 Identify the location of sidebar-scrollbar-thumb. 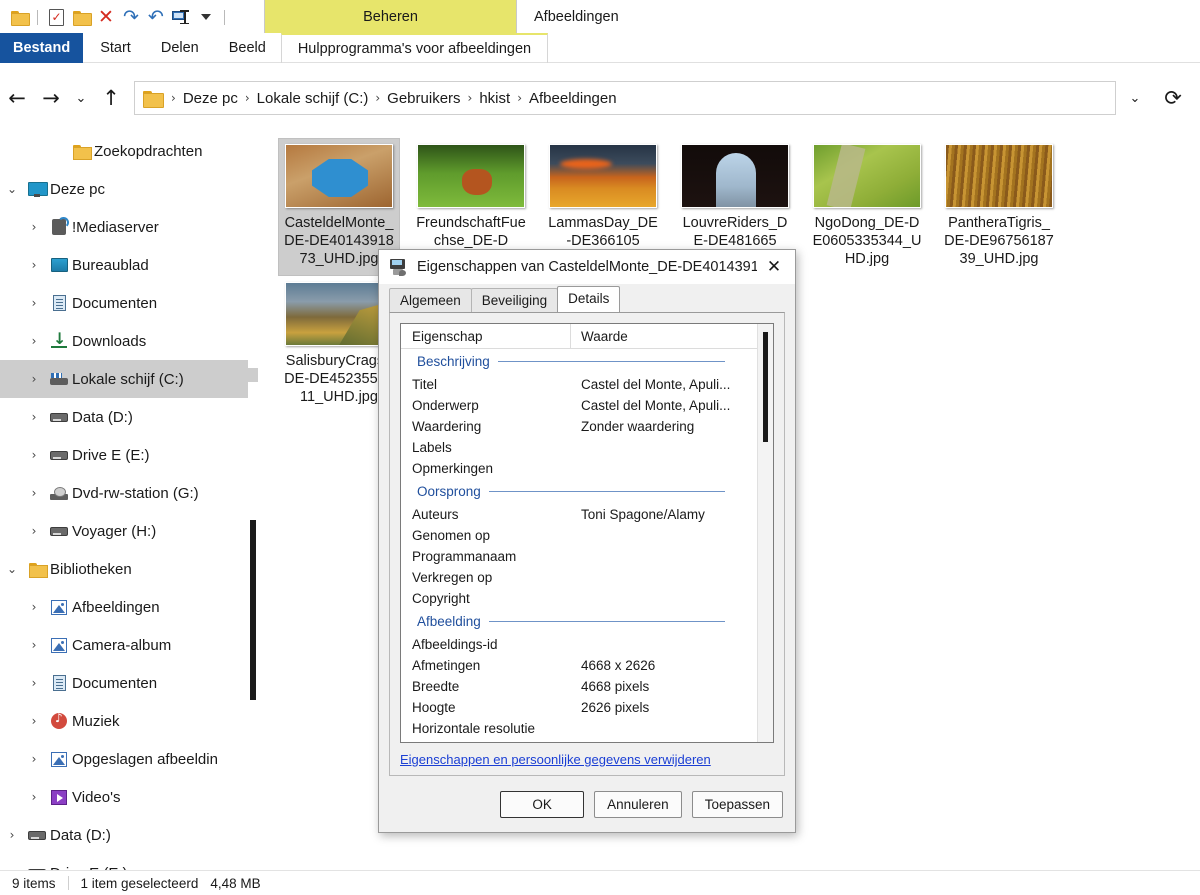
(253, 610).